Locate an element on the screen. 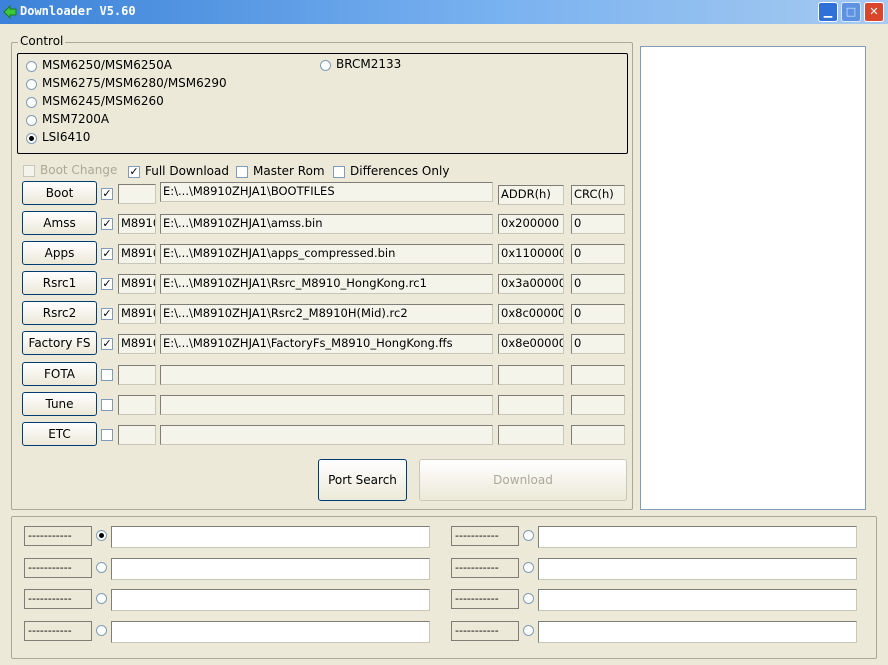 The image size is (888, 665). port-search-button: Port Search is located at coordinates (362, 480).